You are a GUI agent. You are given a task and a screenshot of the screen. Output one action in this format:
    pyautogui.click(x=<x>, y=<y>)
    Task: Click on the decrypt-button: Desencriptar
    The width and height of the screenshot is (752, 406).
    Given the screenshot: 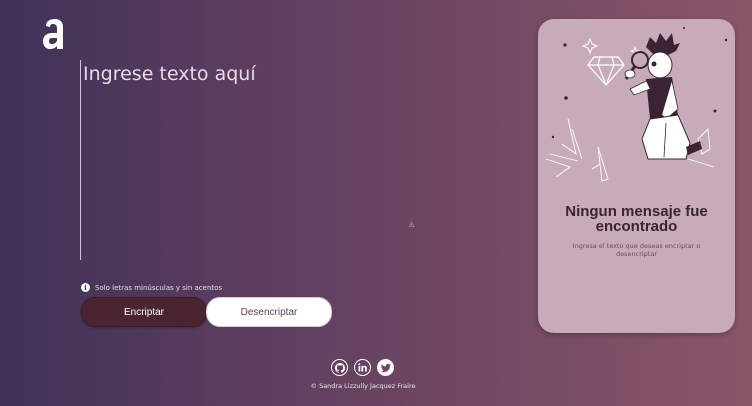 What is the action you would take?
    pyautogui.click(x=269, y=312)
    